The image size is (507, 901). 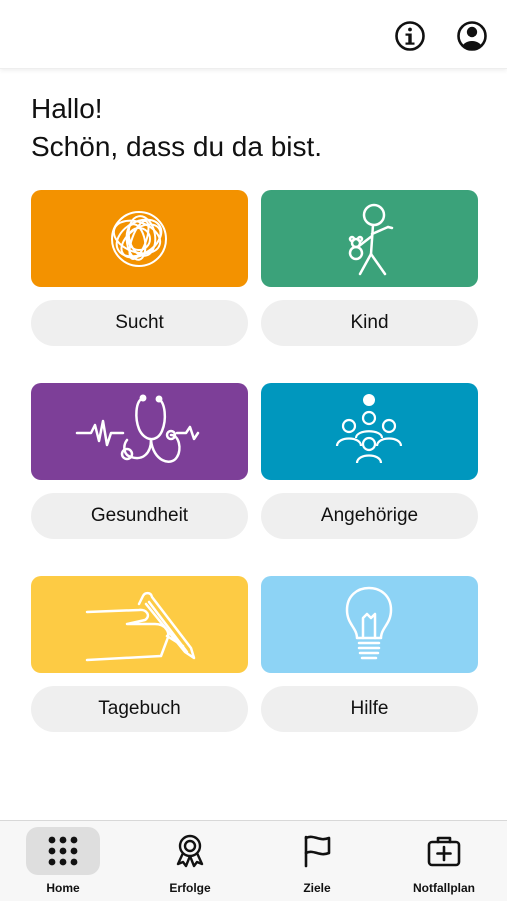 What do you see at coordinates (444, 888) in the screenshot?
I see `nav-notfallplan-label: Notfallplan` at bounding box center [444, 888].